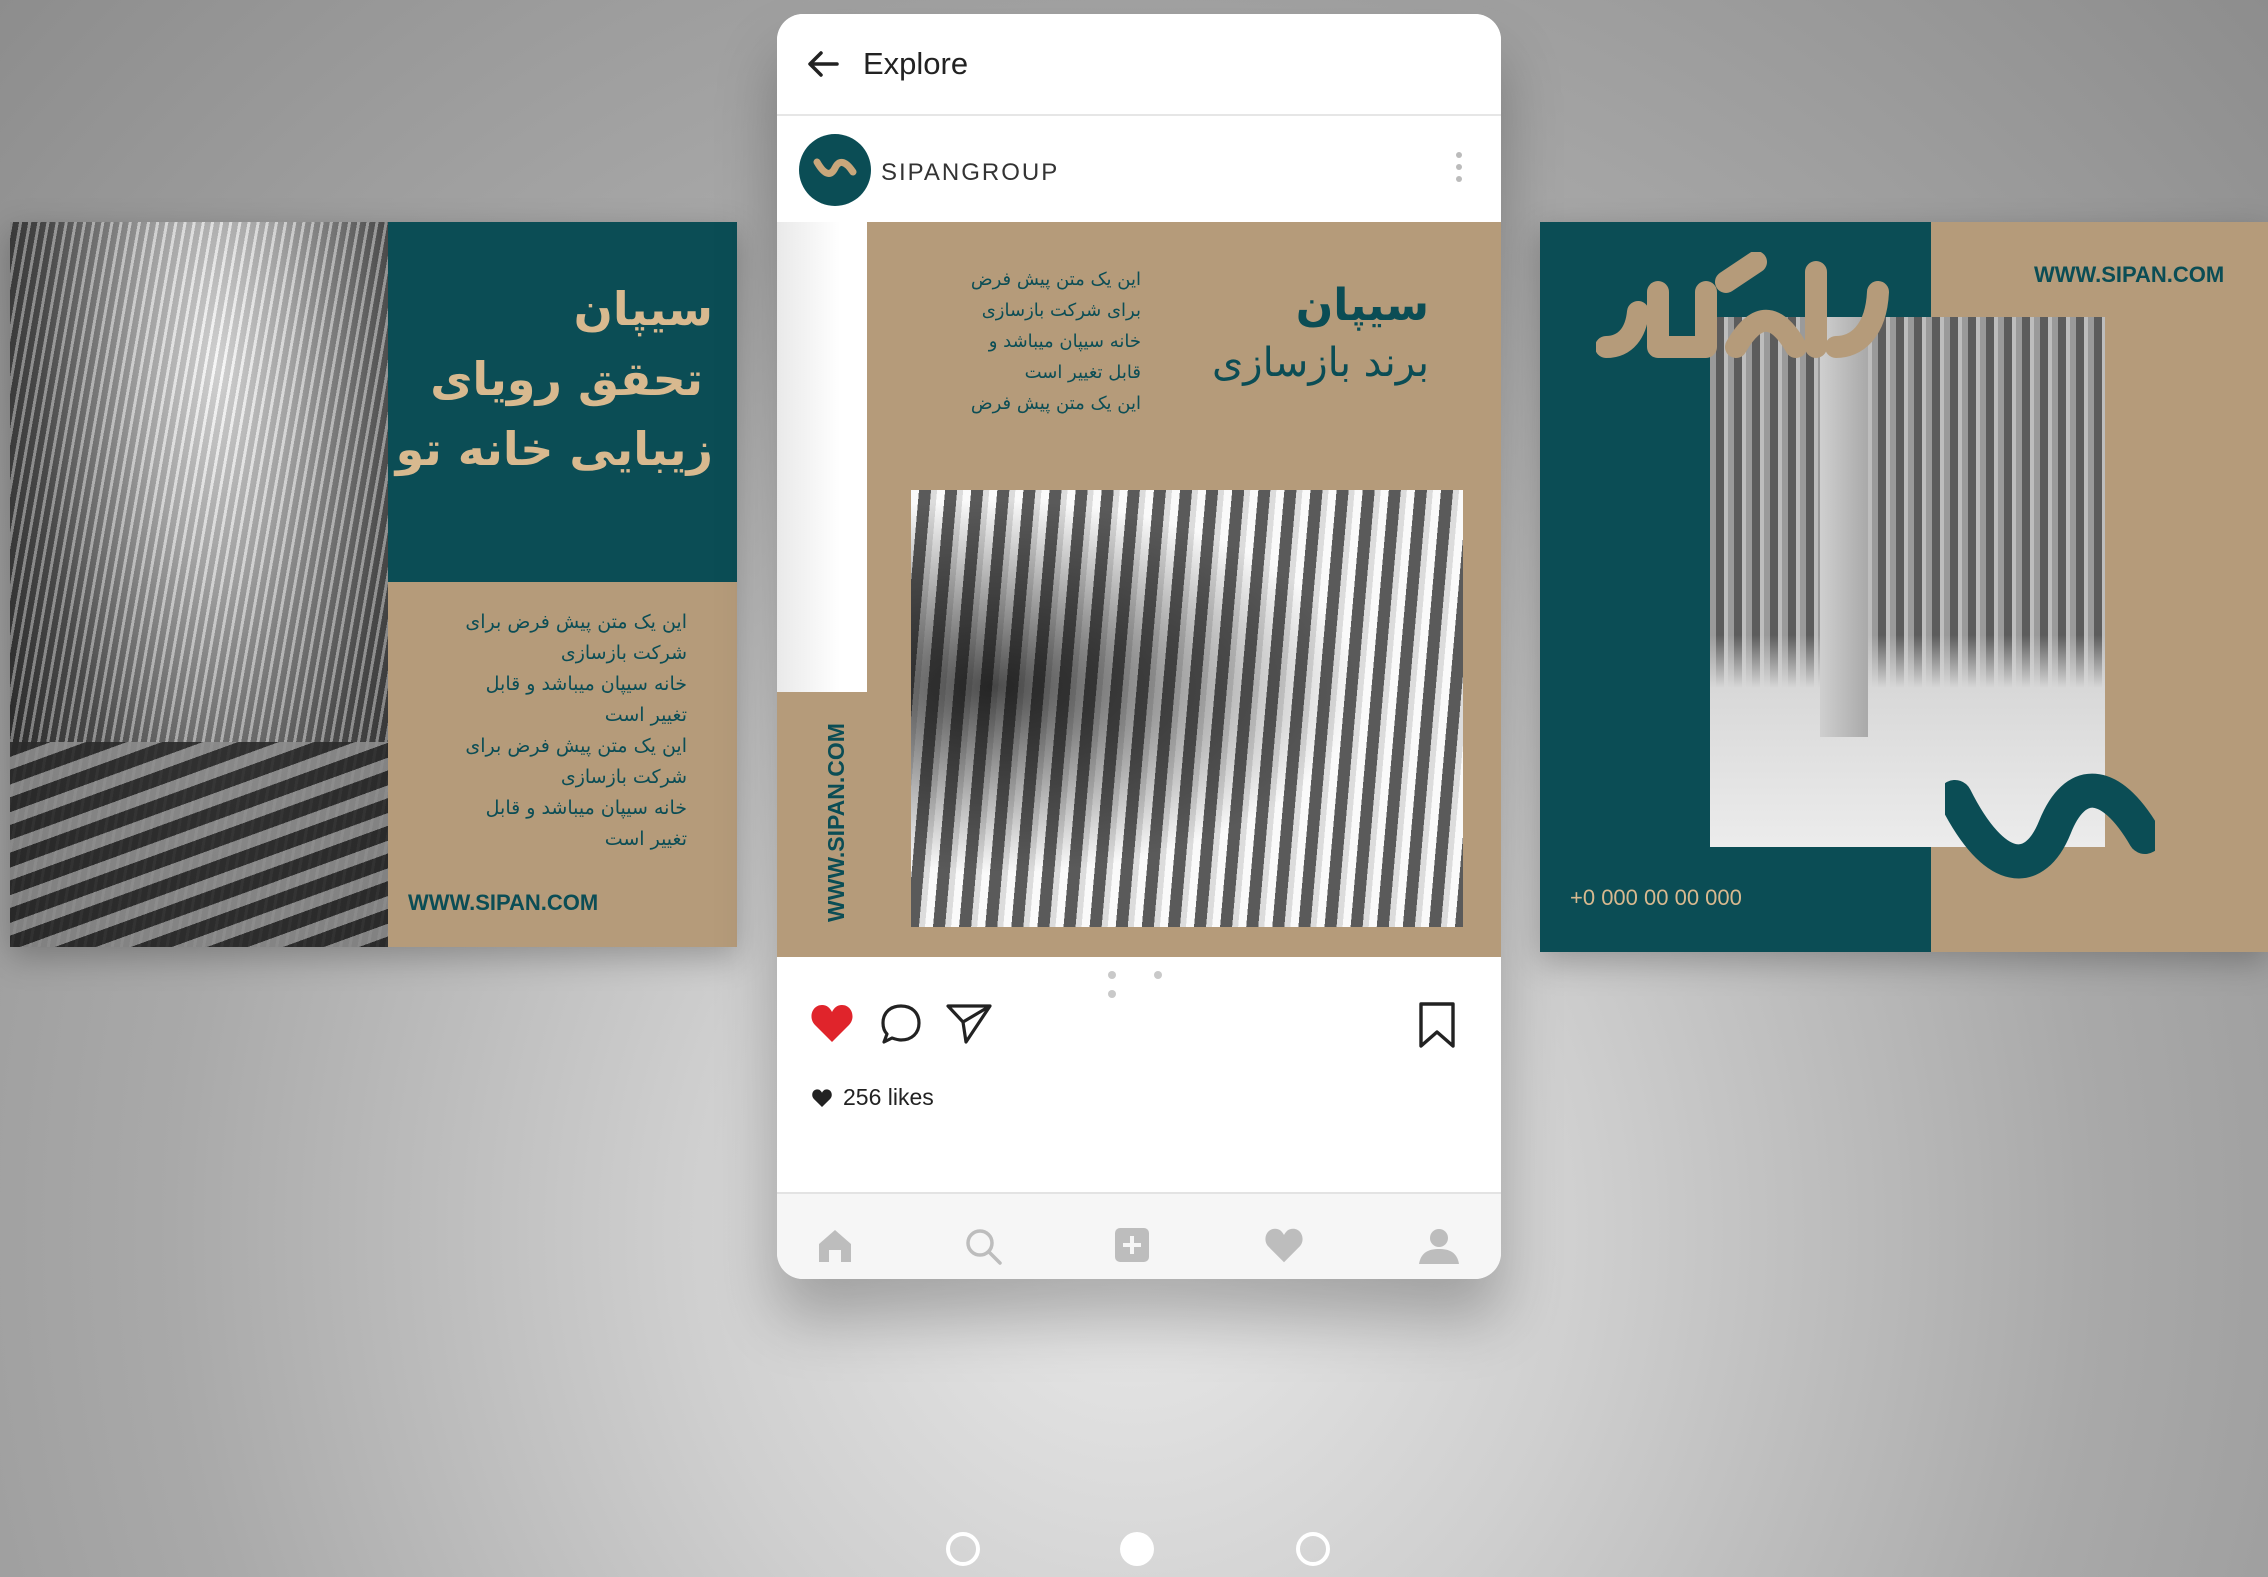 This screenshot has height=1577, width=2268. I want to click on add-icon, so click(1132, 1245).